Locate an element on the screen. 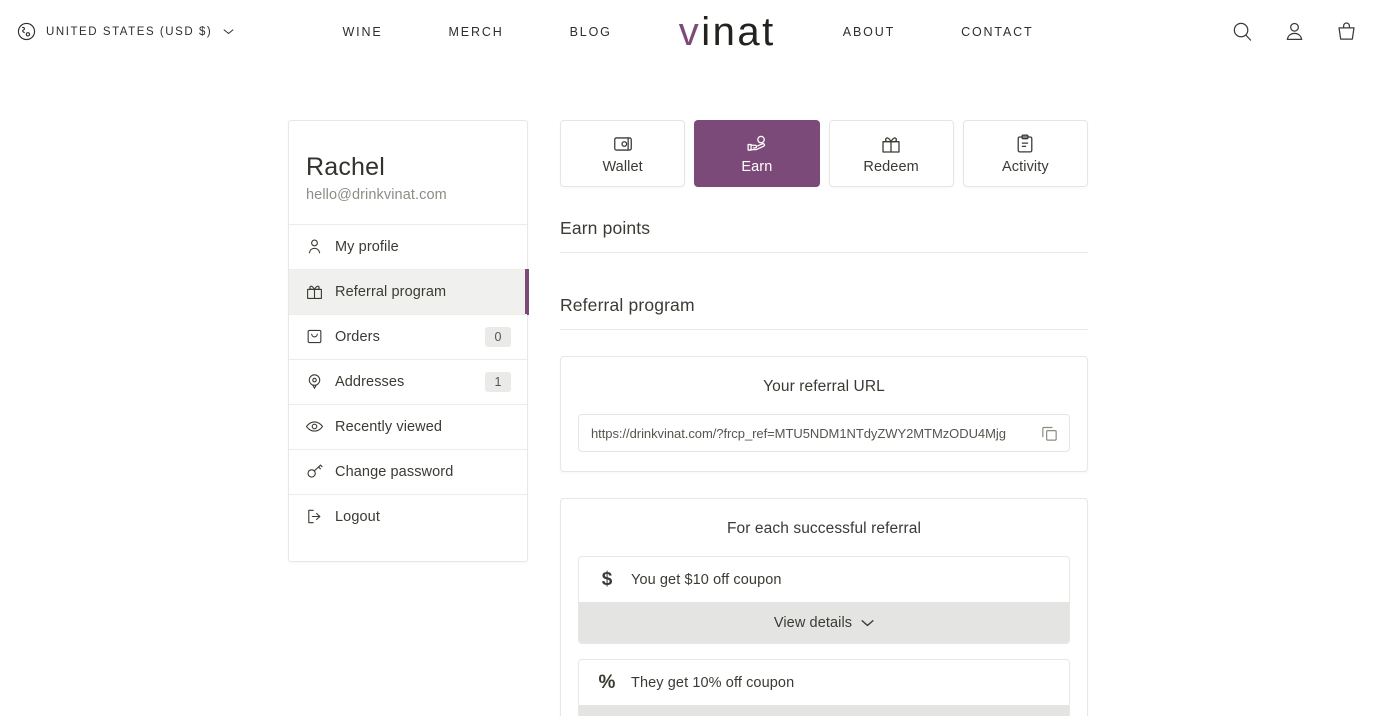 The height and width of the screenshot is (716, 1376). user-icon is located at coordinates (314, 246).